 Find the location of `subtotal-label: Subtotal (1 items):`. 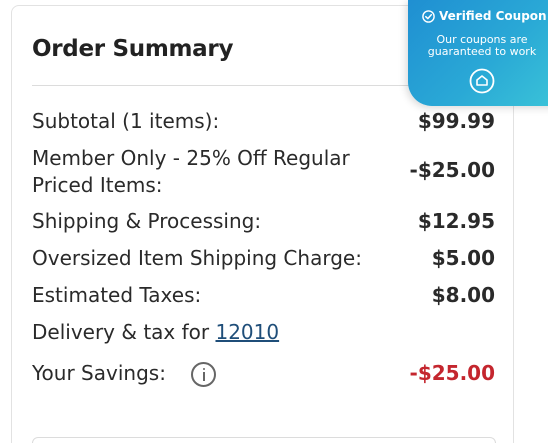

subtotal-label: Subtotal (1 items): is located at coordinates (126, 121).